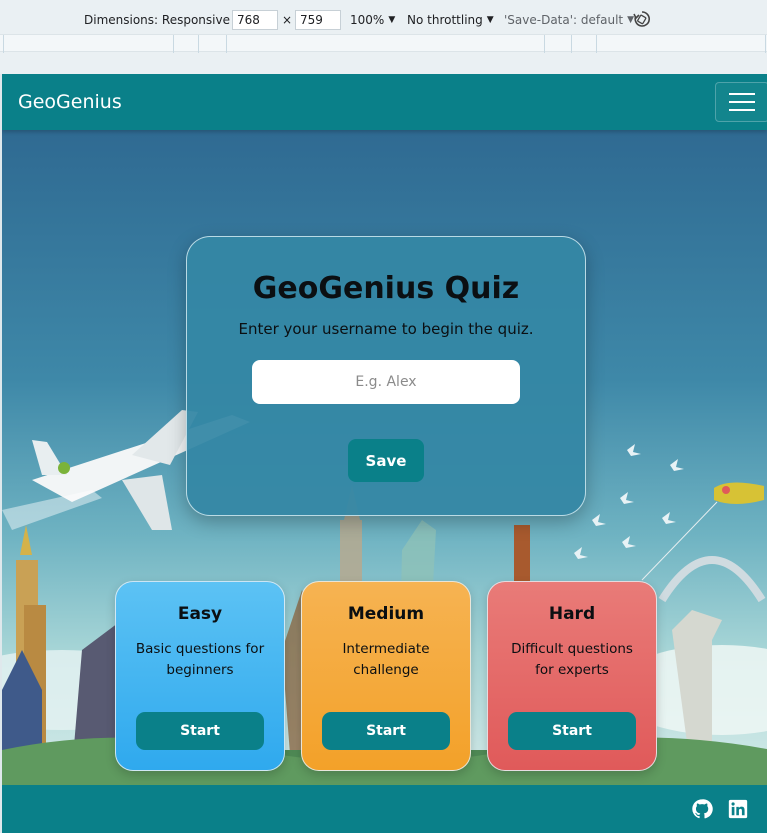  What do you see at coordinates (255, 20) in the screenshot?
I see `width-input` at bounding box center [255, 20].